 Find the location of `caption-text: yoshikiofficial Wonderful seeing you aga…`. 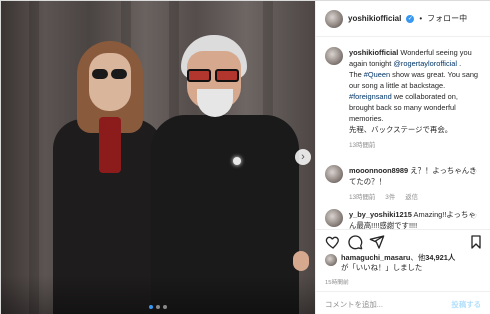

caption-text: yoshikiofficial Wonderful seeing you aga… is located at coordinates (414, 99).